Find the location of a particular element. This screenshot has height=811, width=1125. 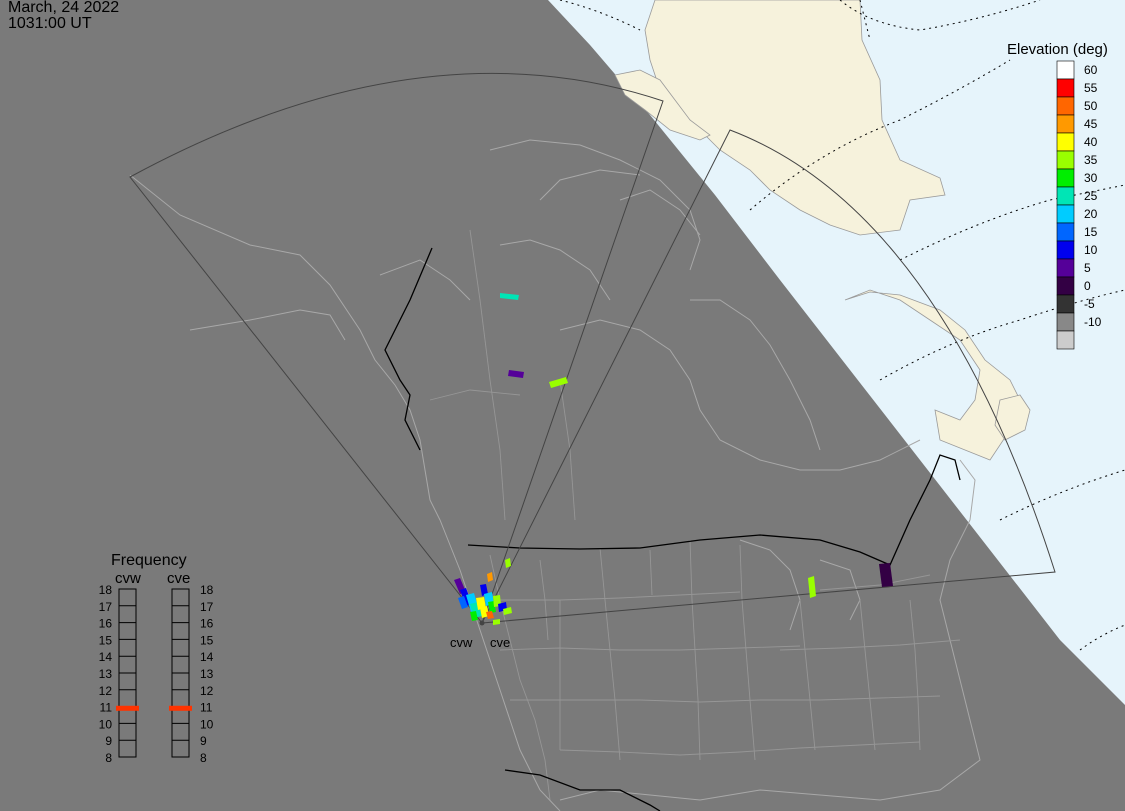

elevation-legend-title: Elevation (deg) is located at coordinates (1057, 49).